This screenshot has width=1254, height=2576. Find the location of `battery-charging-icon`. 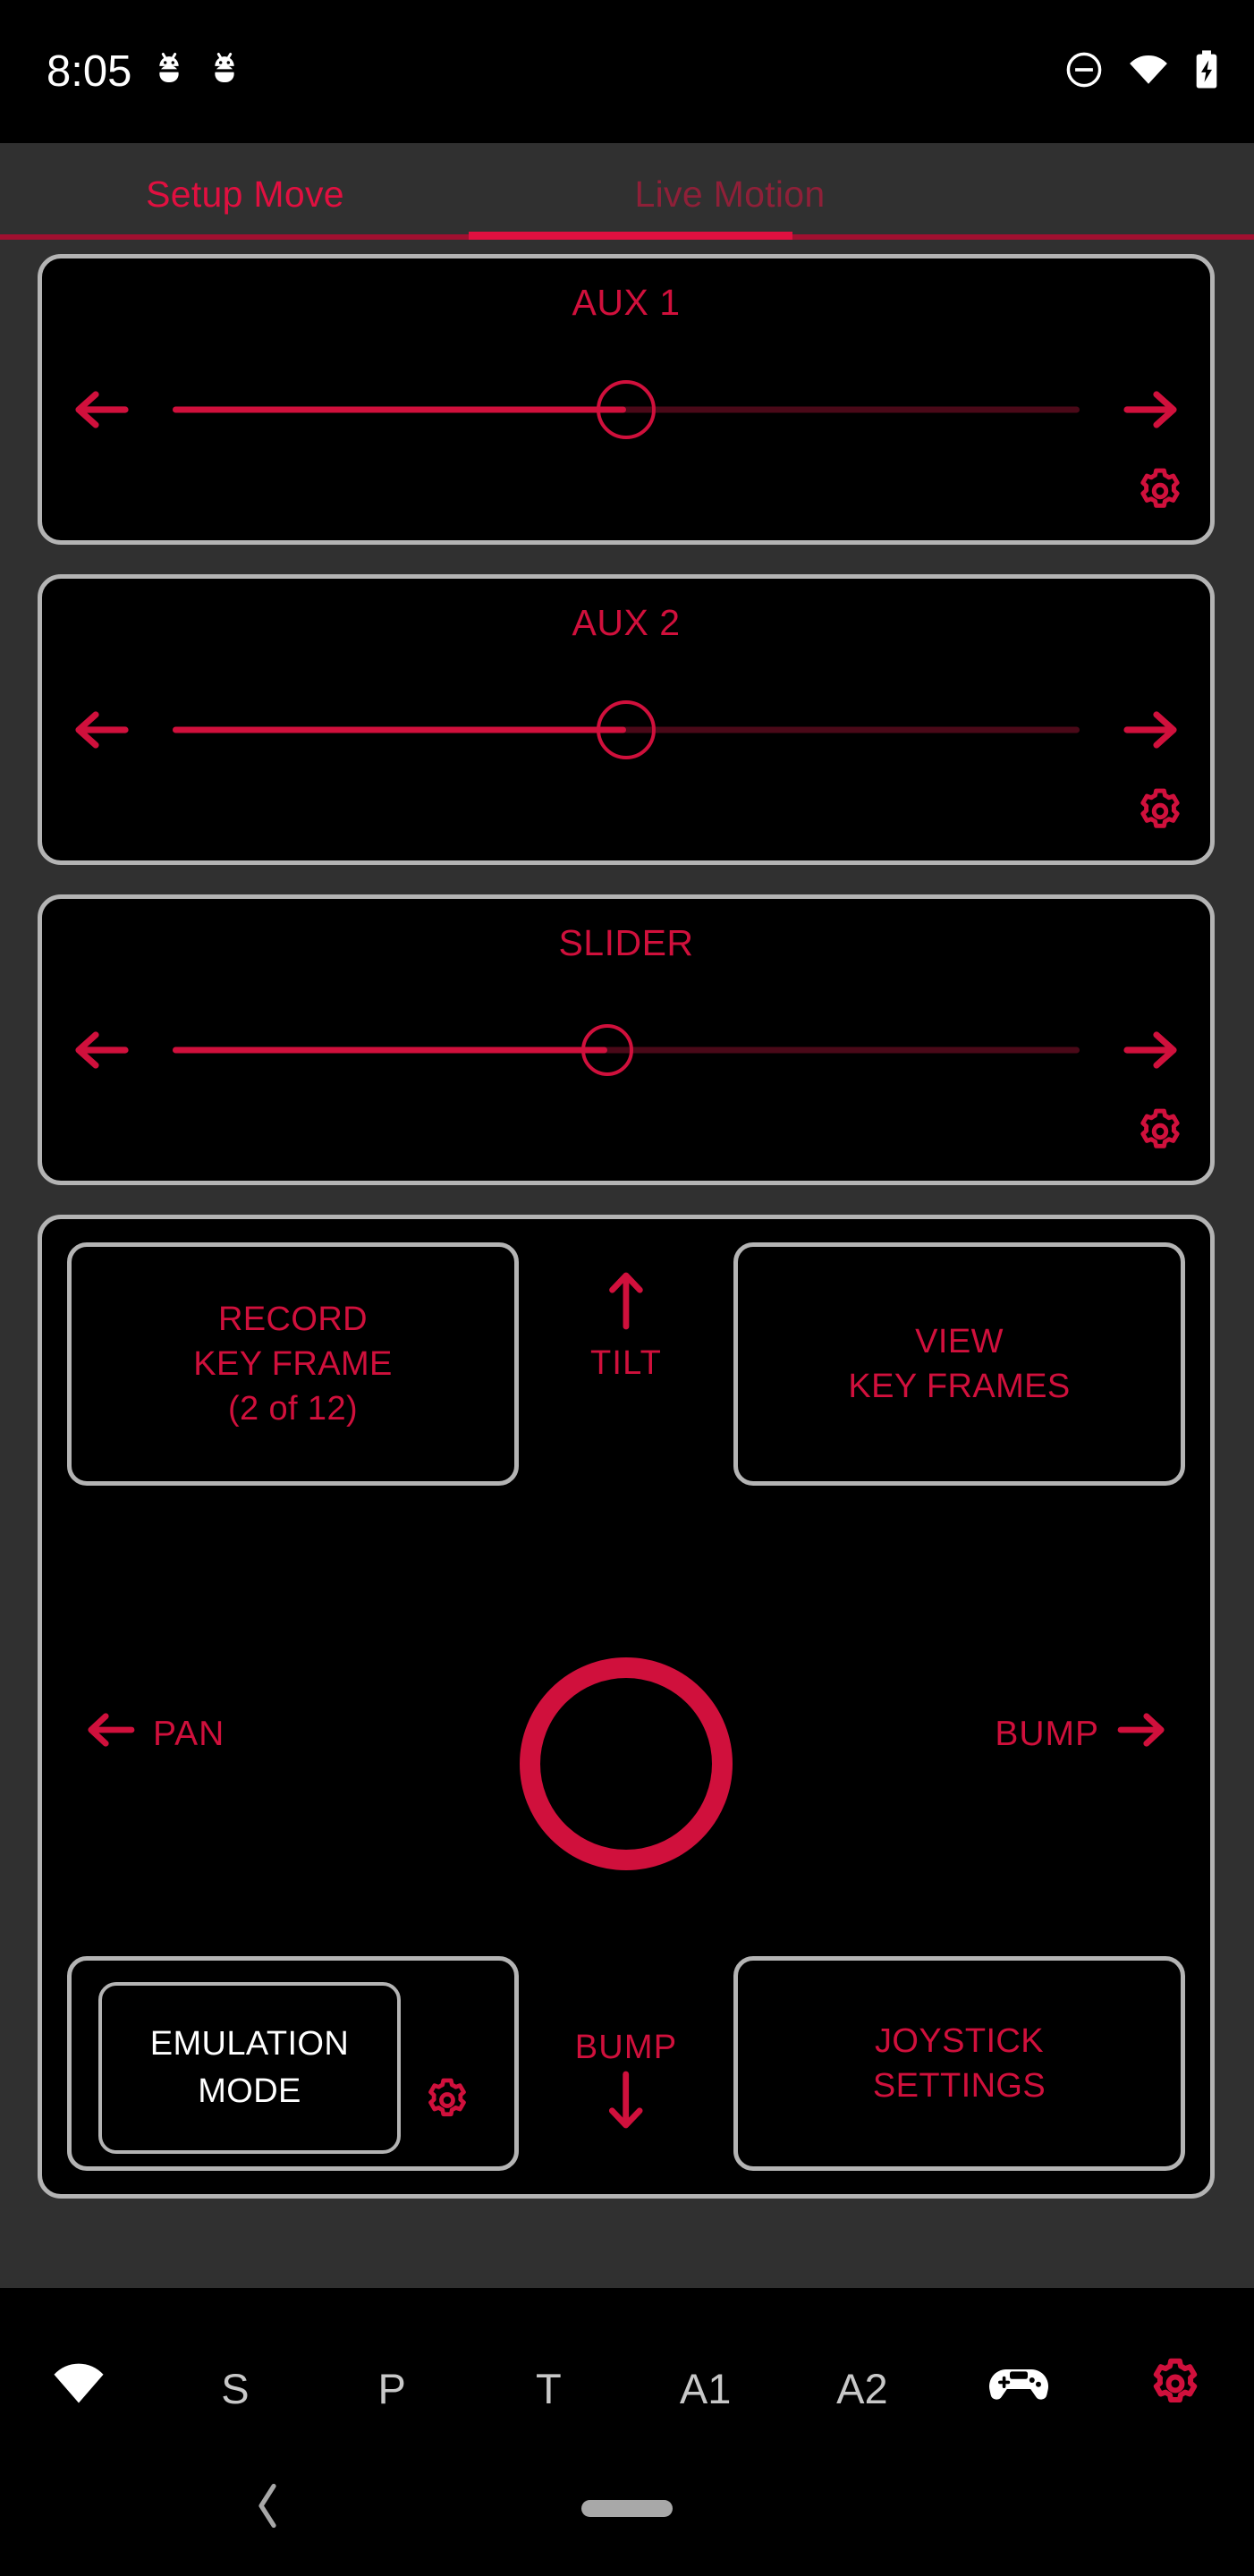

battery-charging-icon is located at coordinates (1206, 72).